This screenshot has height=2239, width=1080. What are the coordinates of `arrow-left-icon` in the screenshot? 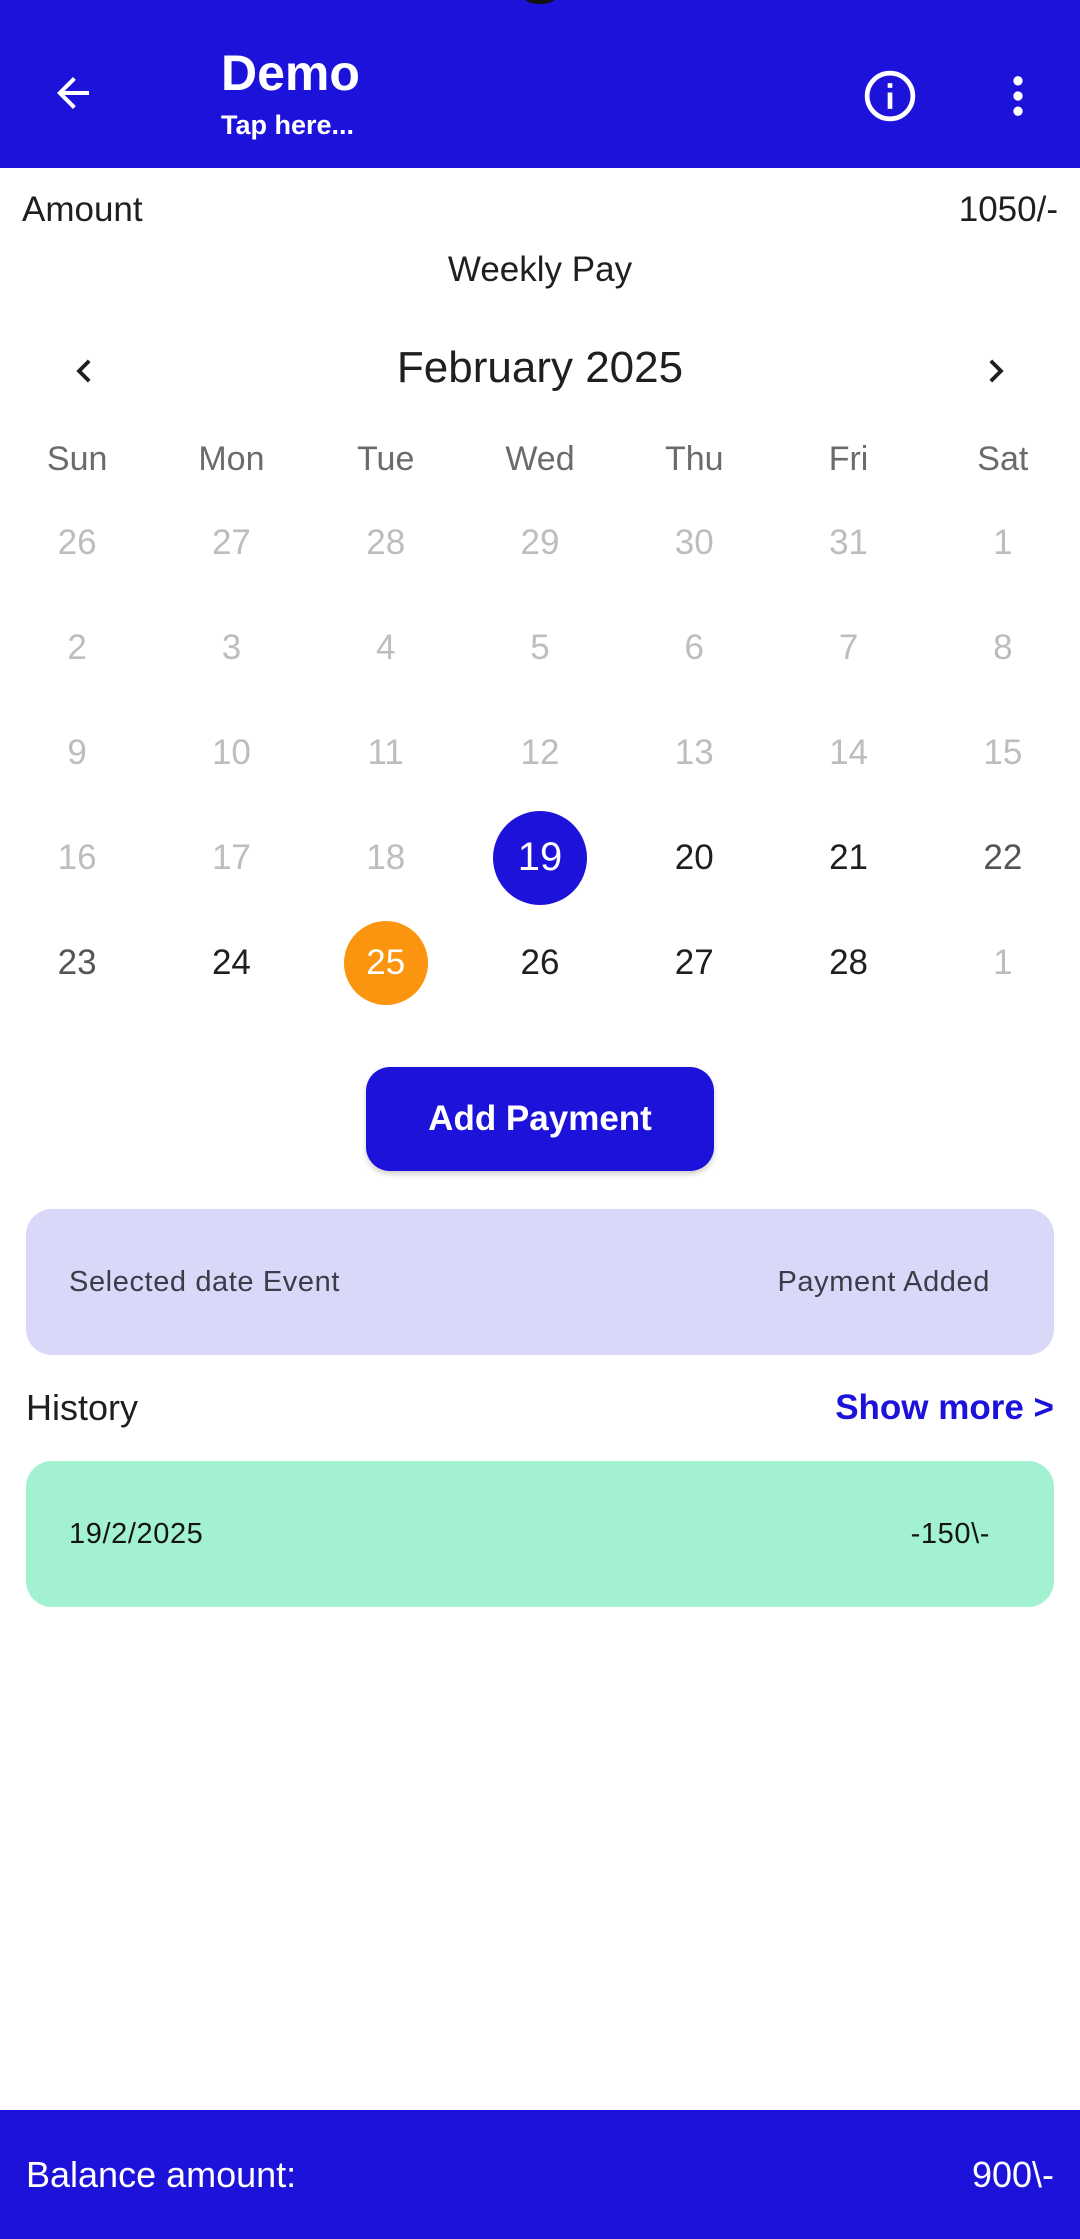 It's located at (73, 93).